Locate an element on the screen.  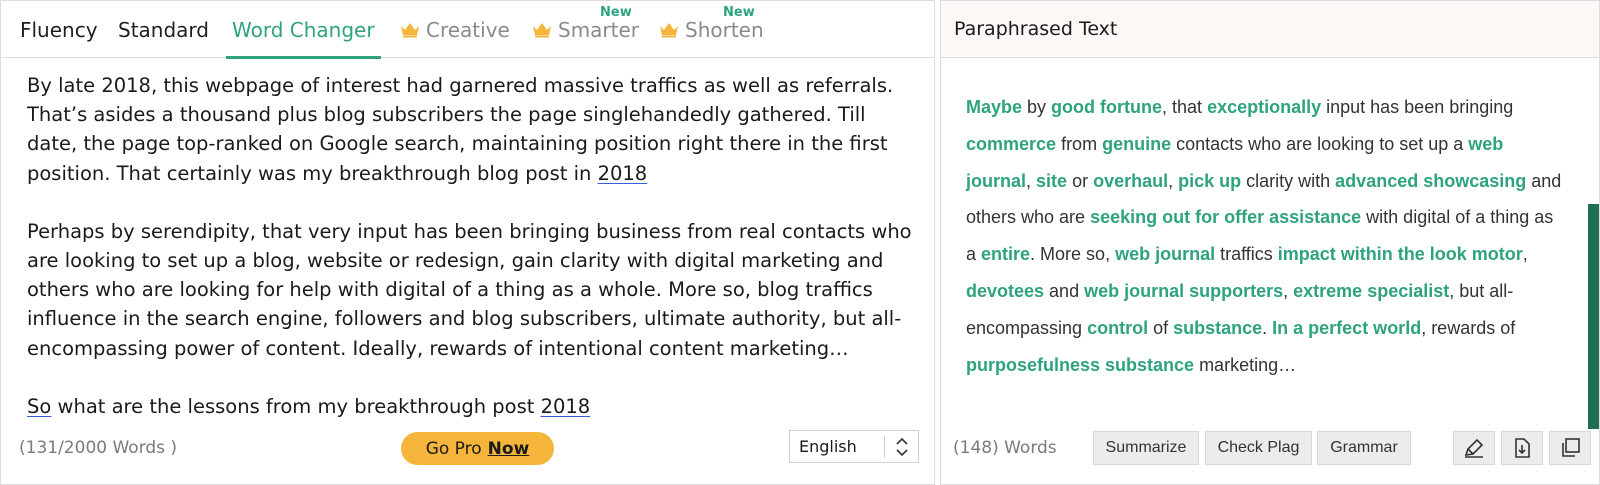
tab-fluency: Fluency is located at coordinates (59, 29).